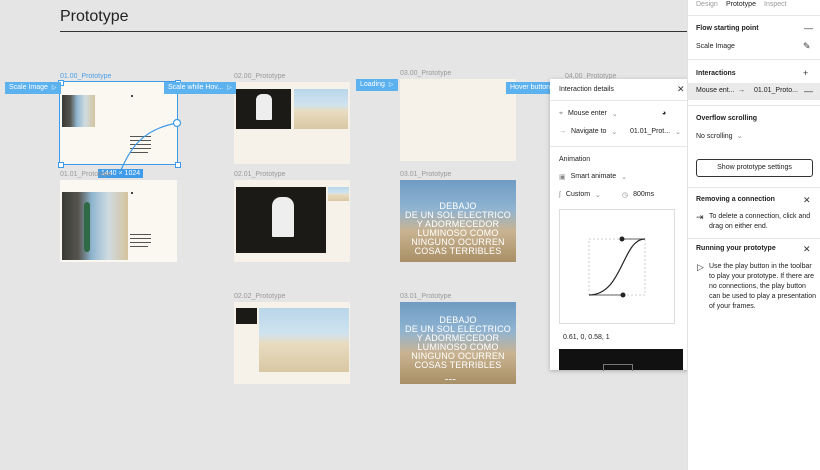  I want to click on clock-icon: ◷, so click(625, 195).